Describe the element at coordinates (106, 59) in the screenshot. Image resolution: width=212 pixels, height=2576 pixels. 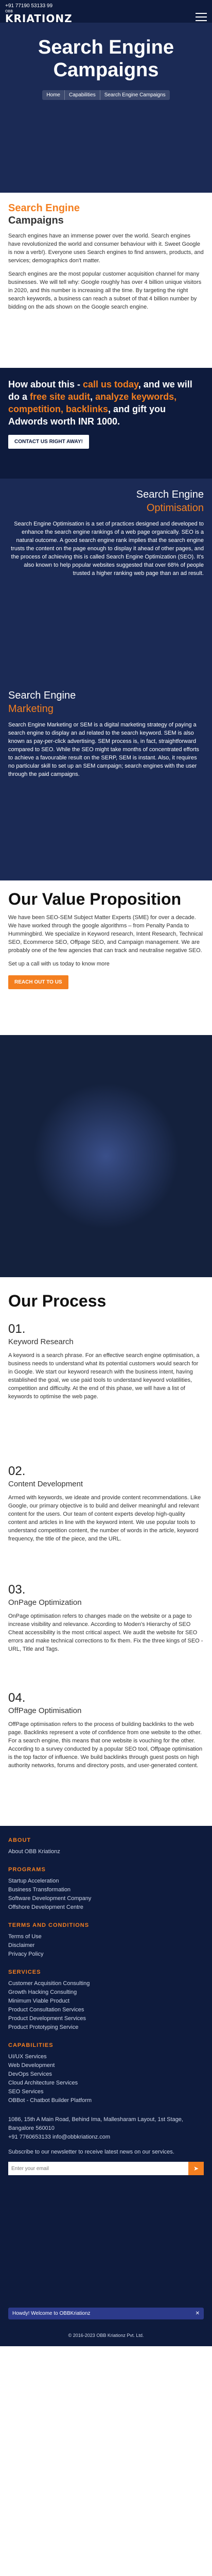
I see `page-title: Search Engine Campaigns` at that location.